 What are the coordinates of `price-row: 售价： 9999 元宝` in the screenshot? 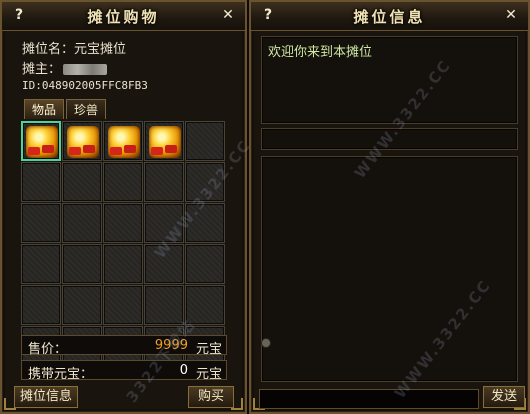 It's located at (124, 346).